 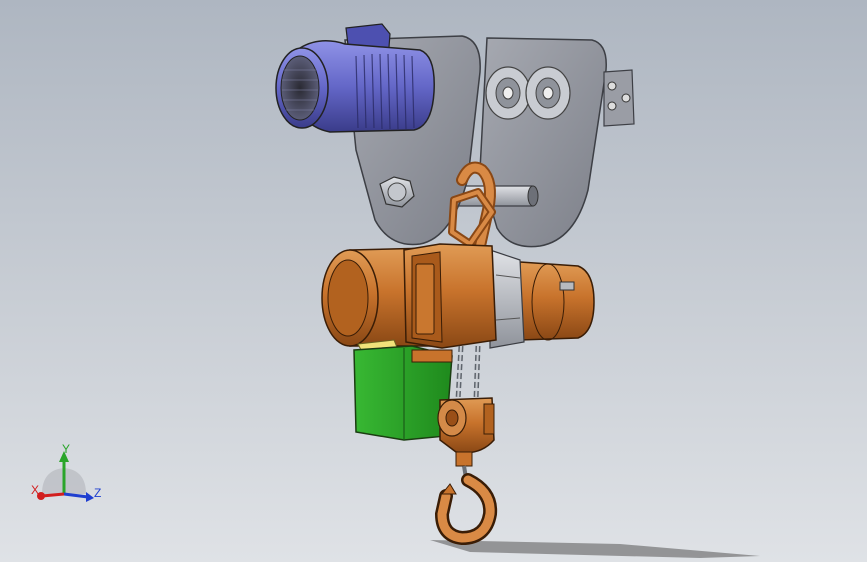 What do you see at coordinates (53, 495) in the screenshot?
I see `x-axis-line` at bounding box center [53, 495].